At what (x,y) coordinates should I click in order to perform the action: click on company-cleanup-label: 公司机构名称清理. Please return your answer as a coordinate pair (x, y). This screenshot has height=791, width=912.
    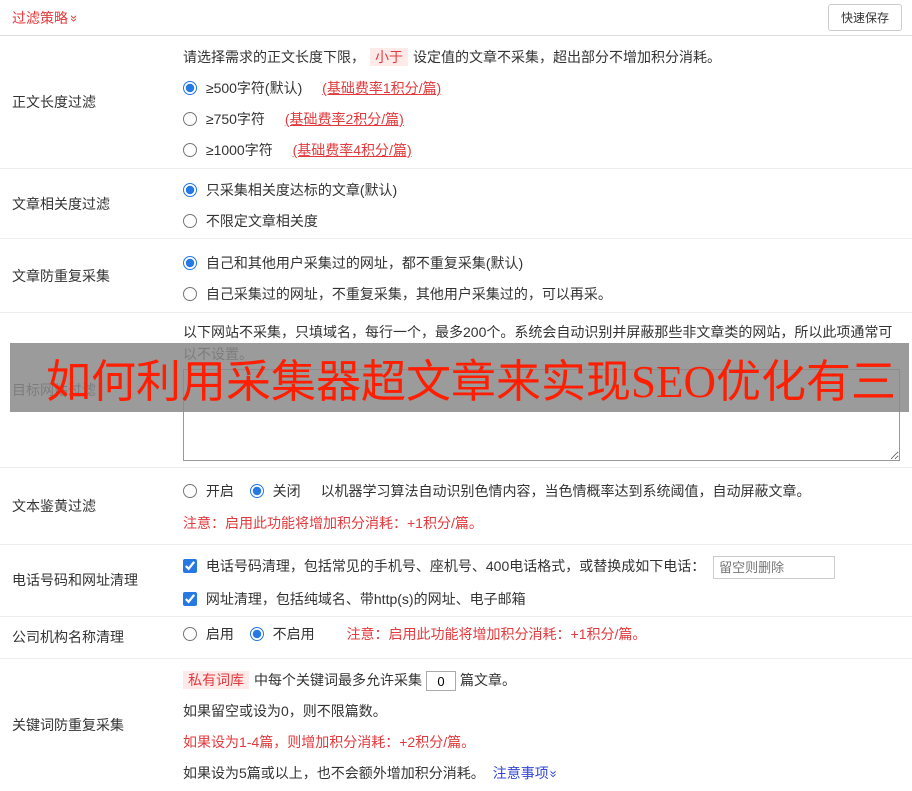
    Looking at the image, I should click on (68, 637).